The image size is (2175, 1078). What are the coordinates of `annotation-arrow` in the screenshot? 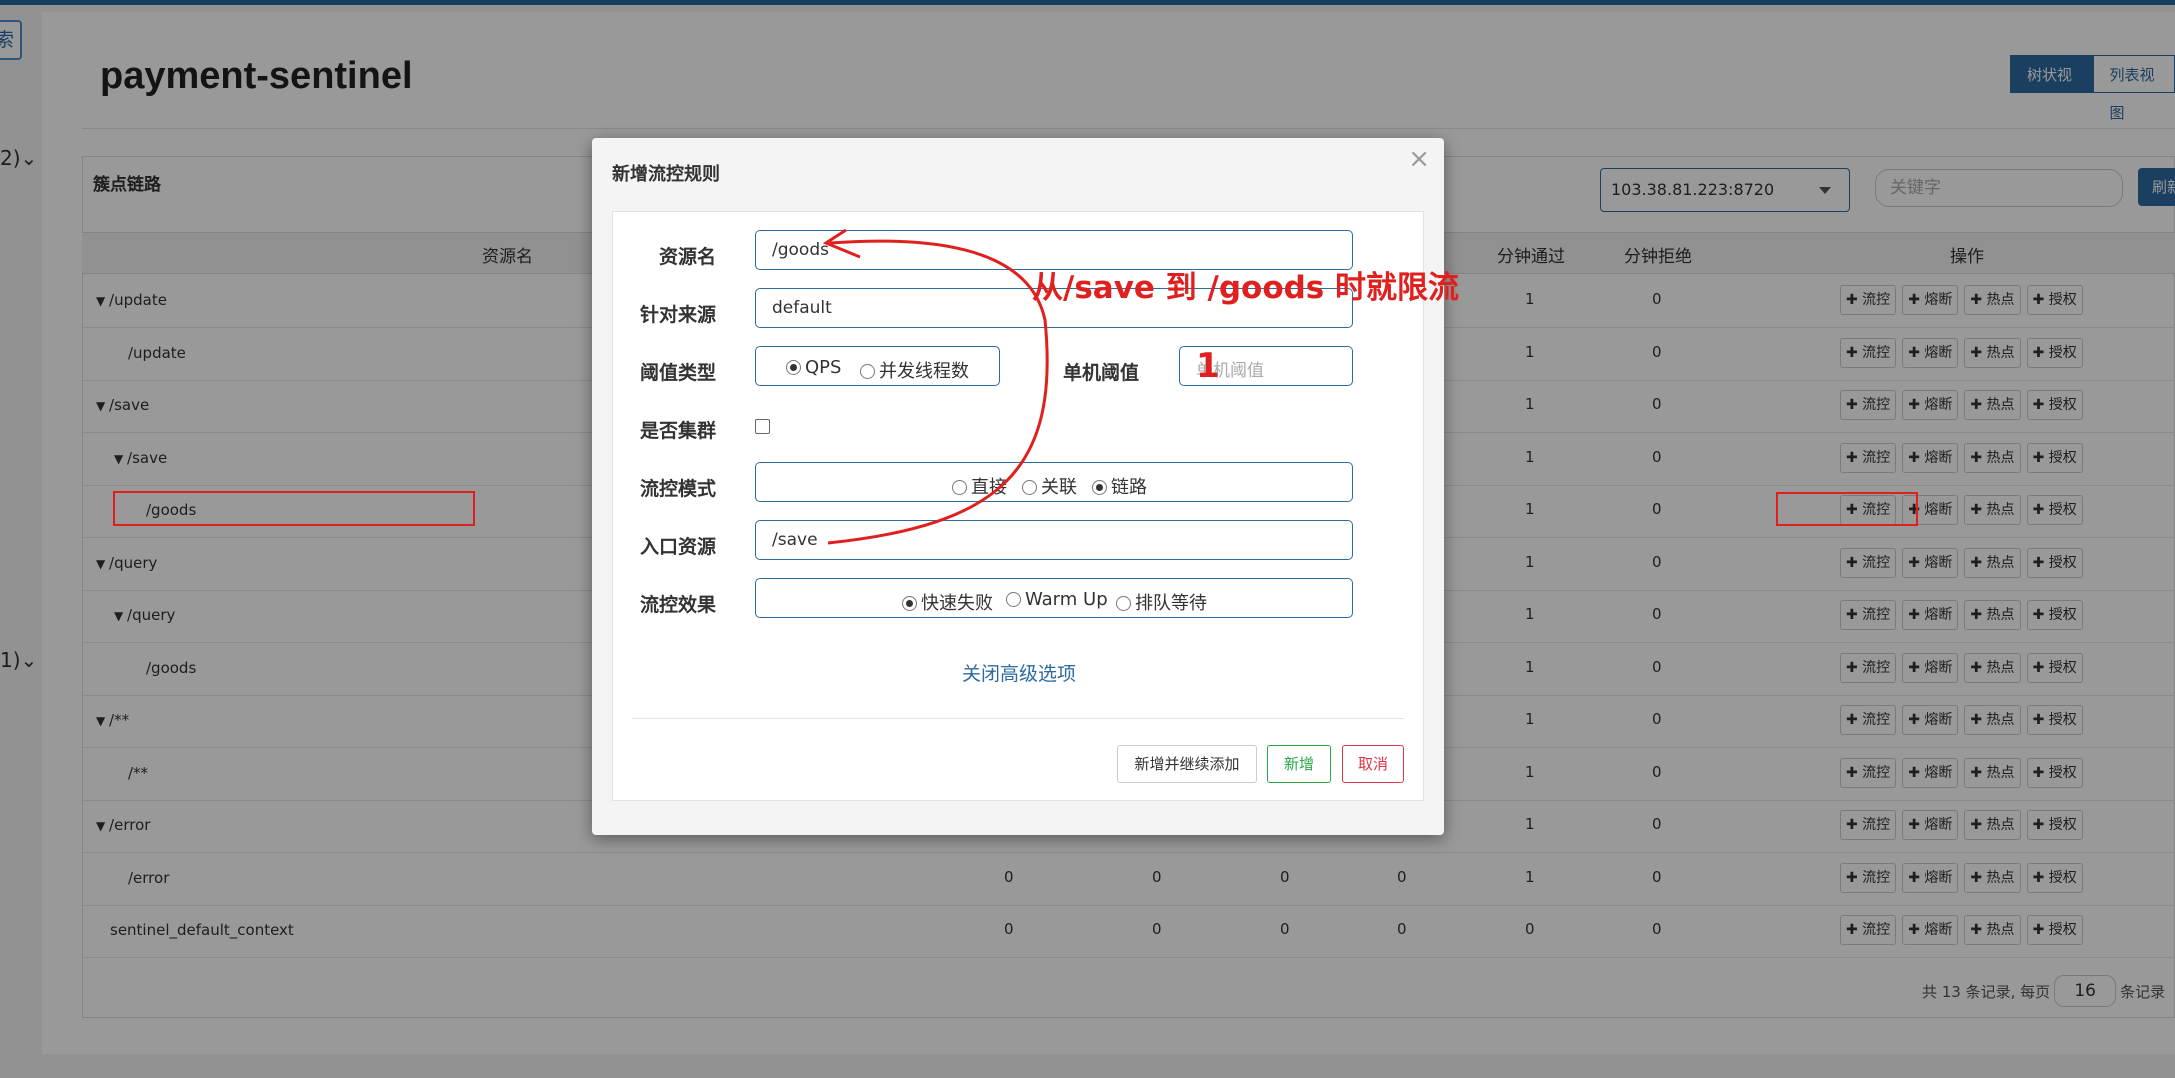 It's located at (935, 386).